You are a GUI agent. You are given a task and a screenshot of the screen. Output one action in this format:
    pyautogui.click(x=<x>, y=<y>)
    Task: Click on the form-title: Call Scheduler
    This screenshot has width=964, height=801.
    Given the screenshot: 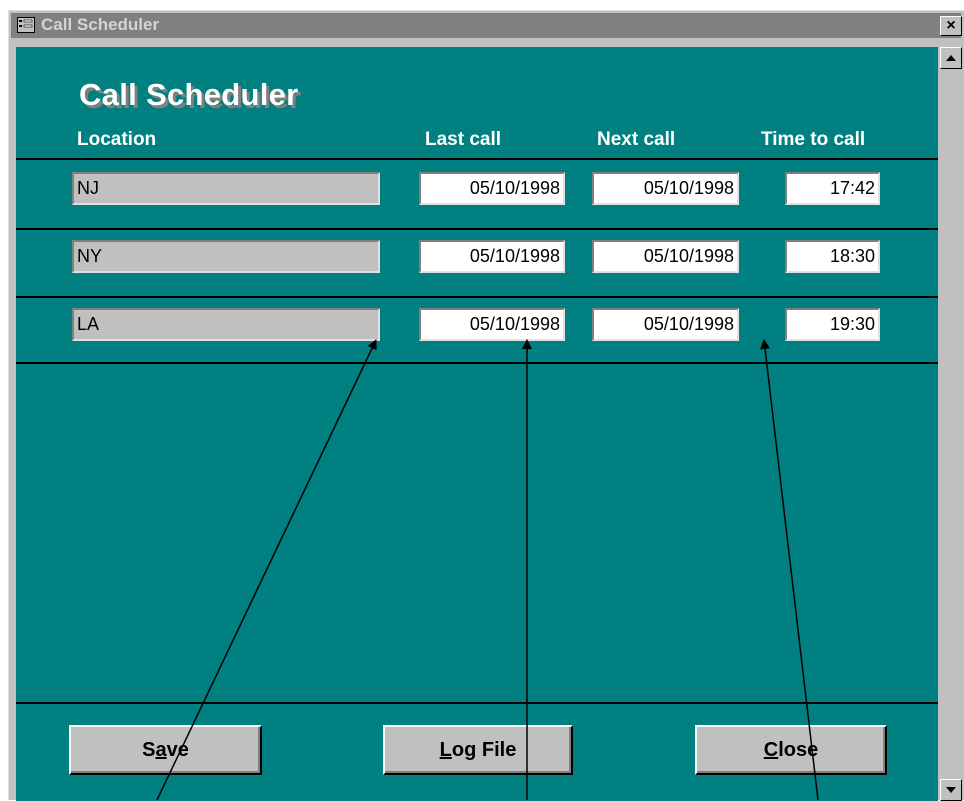 What is the action you would take?
    pyautogui.click(x=189, y=94)
    